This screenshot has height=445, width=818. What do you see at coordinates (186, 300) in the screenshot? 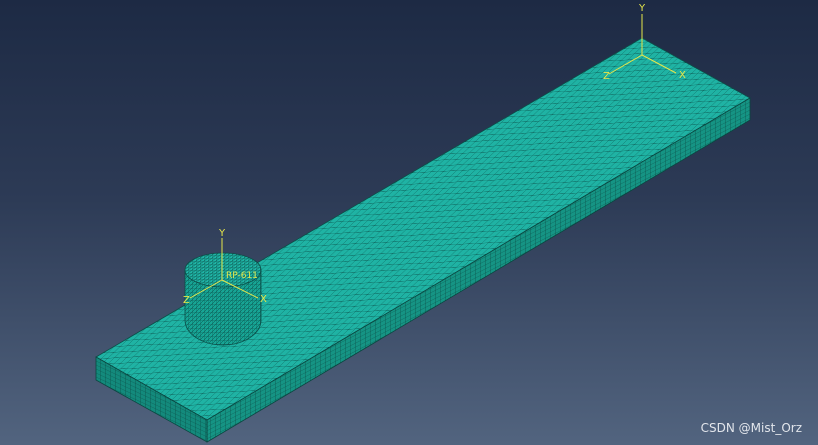
I see `triad-cylinder-z-label: Z` at bounding box center [186, 300].